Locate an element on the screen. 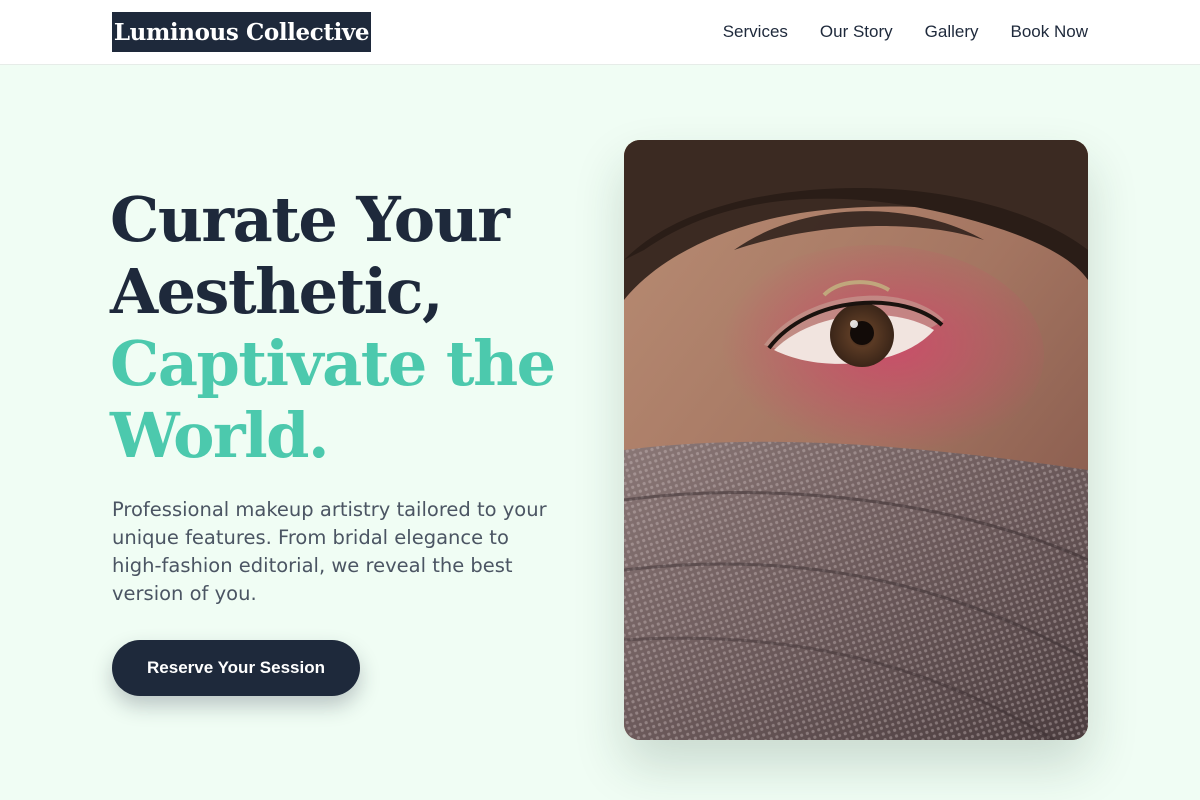 Image resolution: width=1200 pixels, height=800 pixels. brand-logo: Luminous Collective is located at coordinates (241, 32).